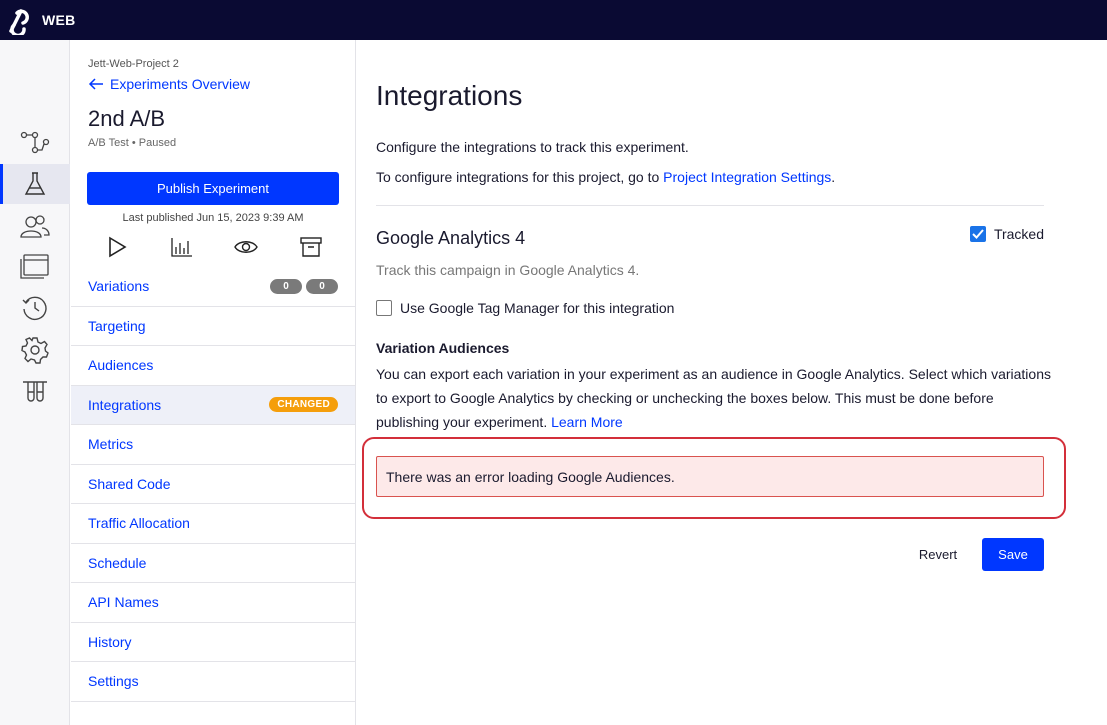 This screenshot has width=1107, height=725. I want to click on back-link: Experiments Overview, so click(169, 84).